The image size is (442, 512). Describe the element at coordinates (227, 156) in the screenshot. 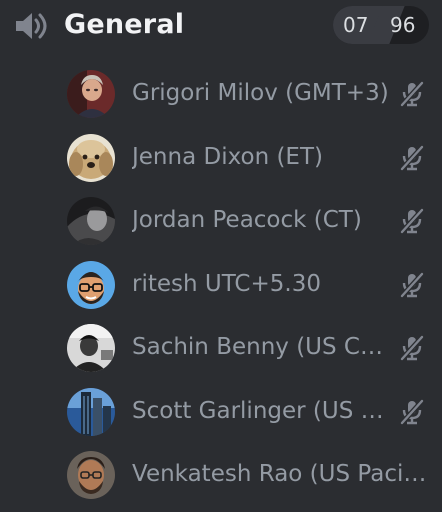

I see `user-name: Jenna Dixon (ET)` at that location.